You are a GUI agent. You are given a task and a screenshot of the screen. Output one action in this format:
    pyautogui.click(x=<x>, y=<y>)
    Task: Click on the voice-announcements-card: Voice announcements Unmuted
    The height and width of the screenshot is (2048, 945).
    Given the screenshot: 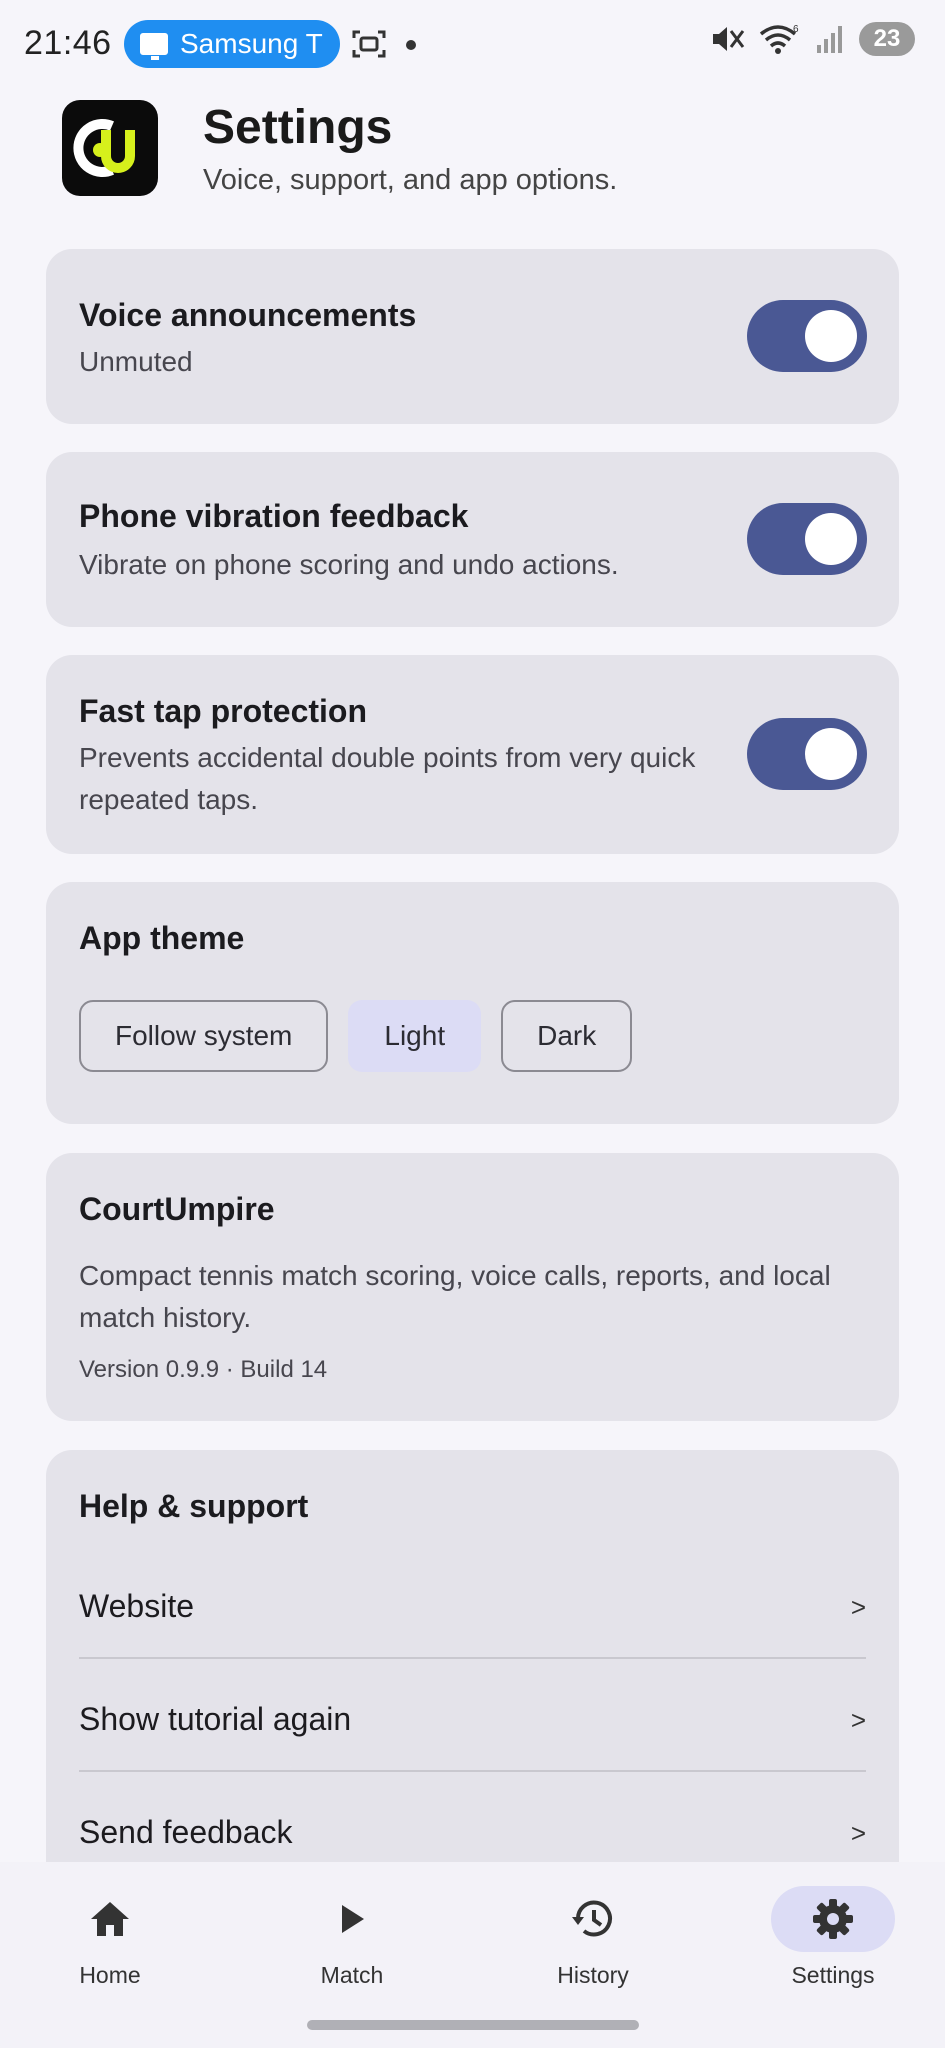 What is the action you would take?
    pyautogui.click(x=472, y=336)
    